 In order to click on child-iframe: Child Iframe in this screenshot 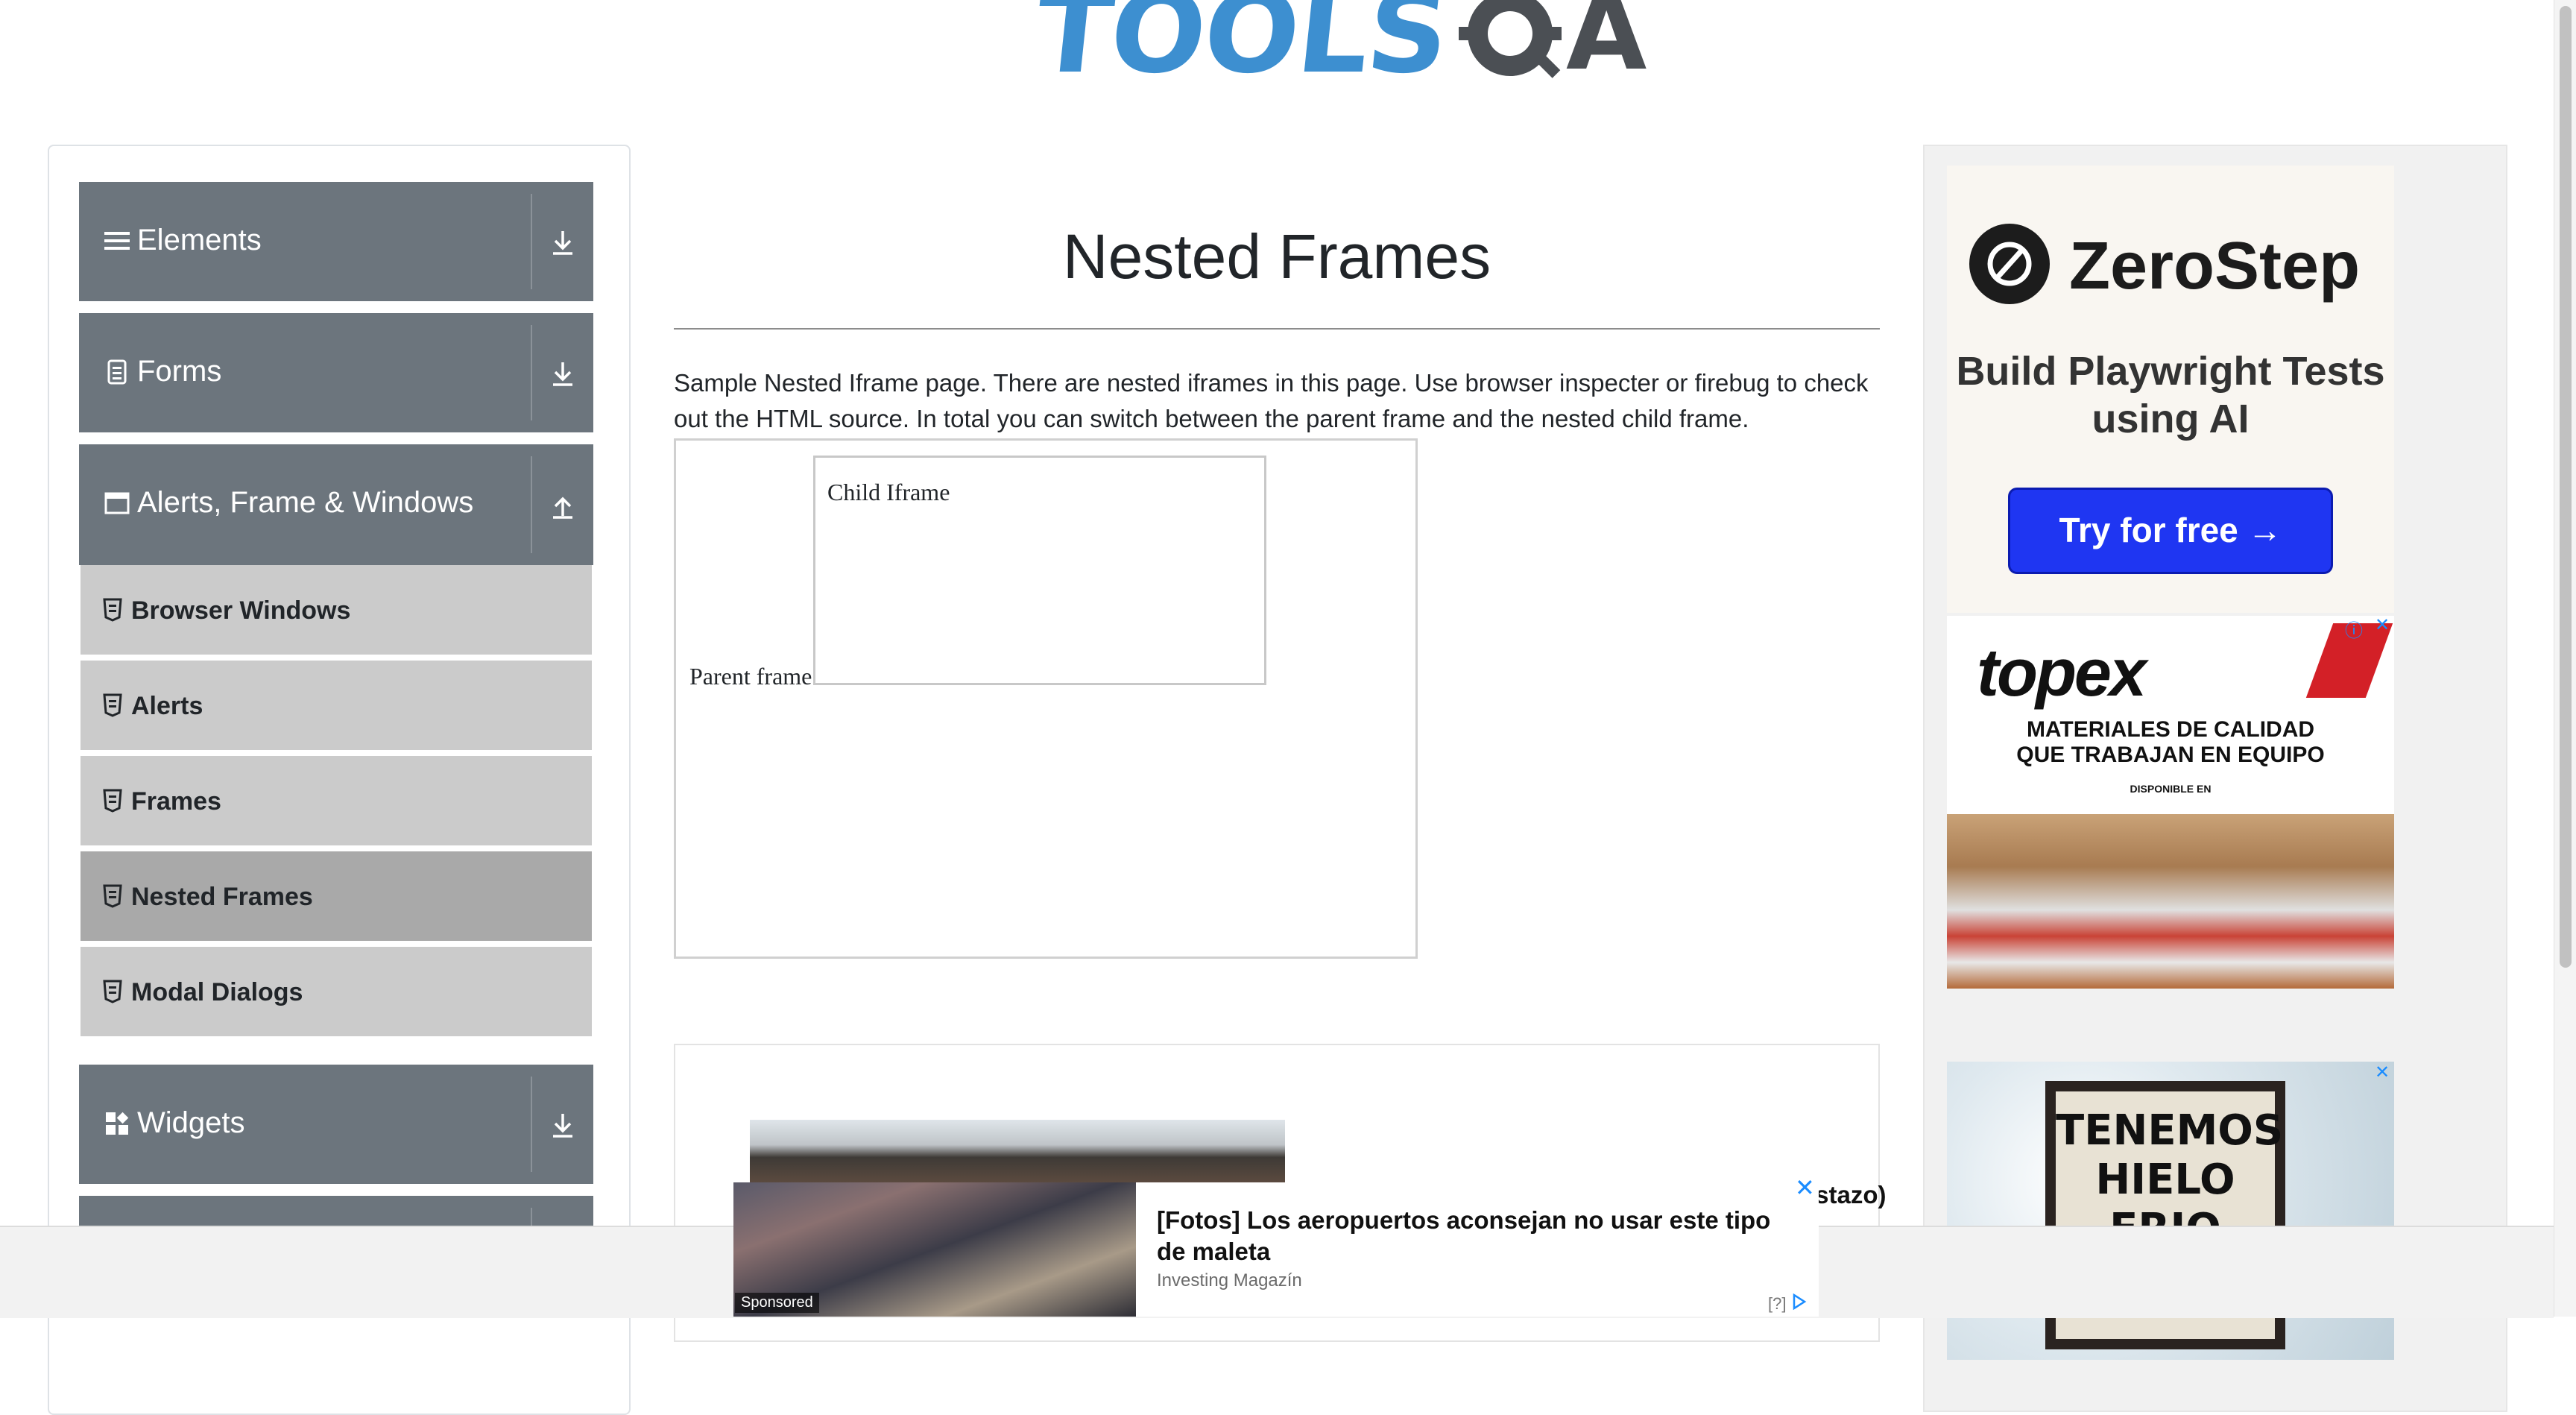, I will do `click(1039, 570)`.